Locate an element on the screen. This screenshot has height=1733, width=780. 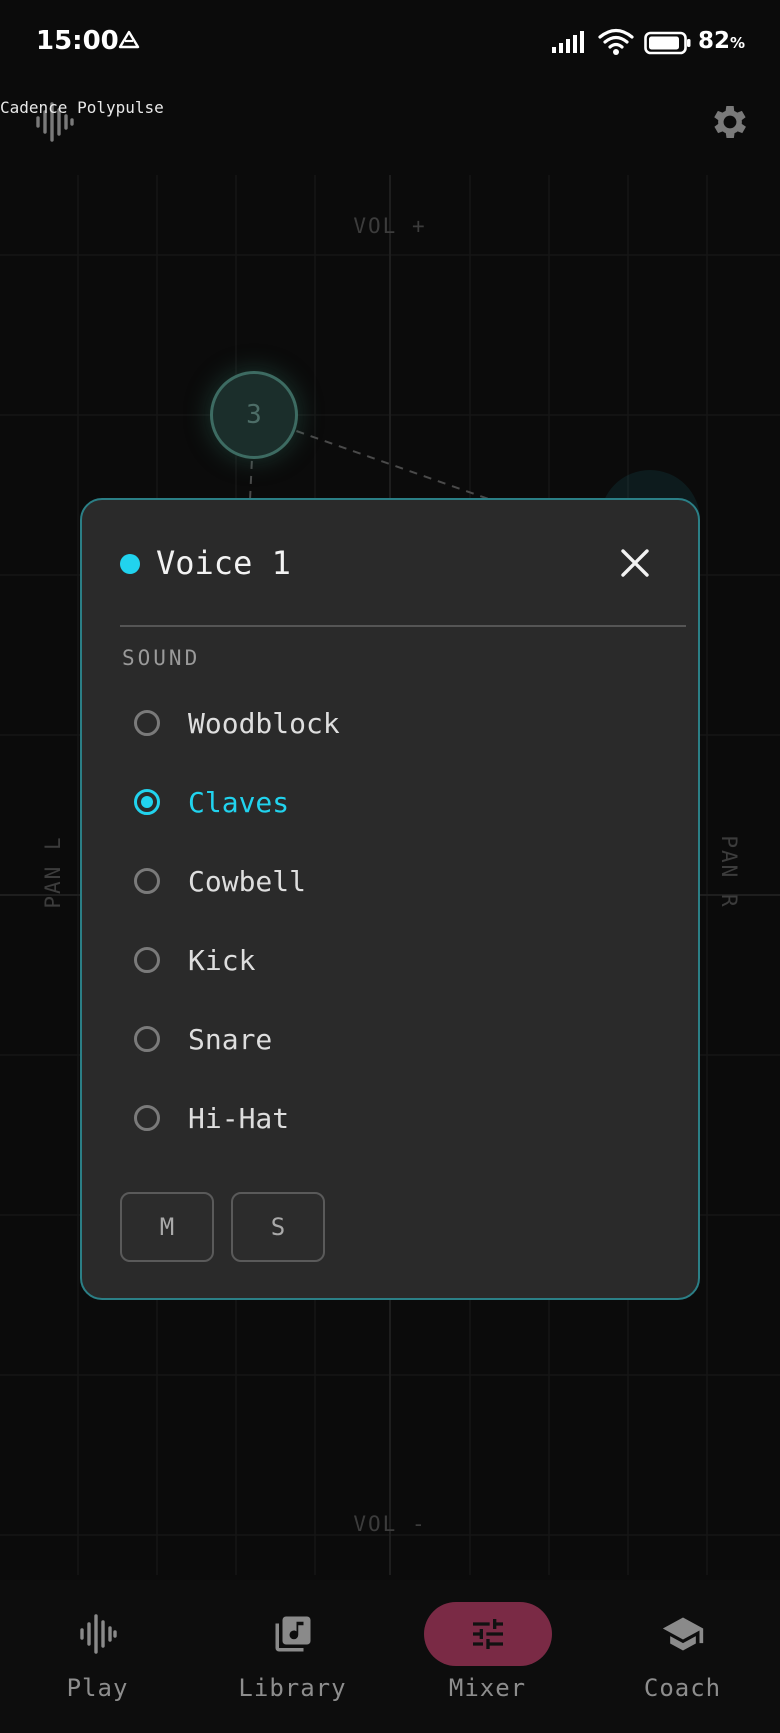
voice-node-label: 3 is located at coordinates (254, 415).